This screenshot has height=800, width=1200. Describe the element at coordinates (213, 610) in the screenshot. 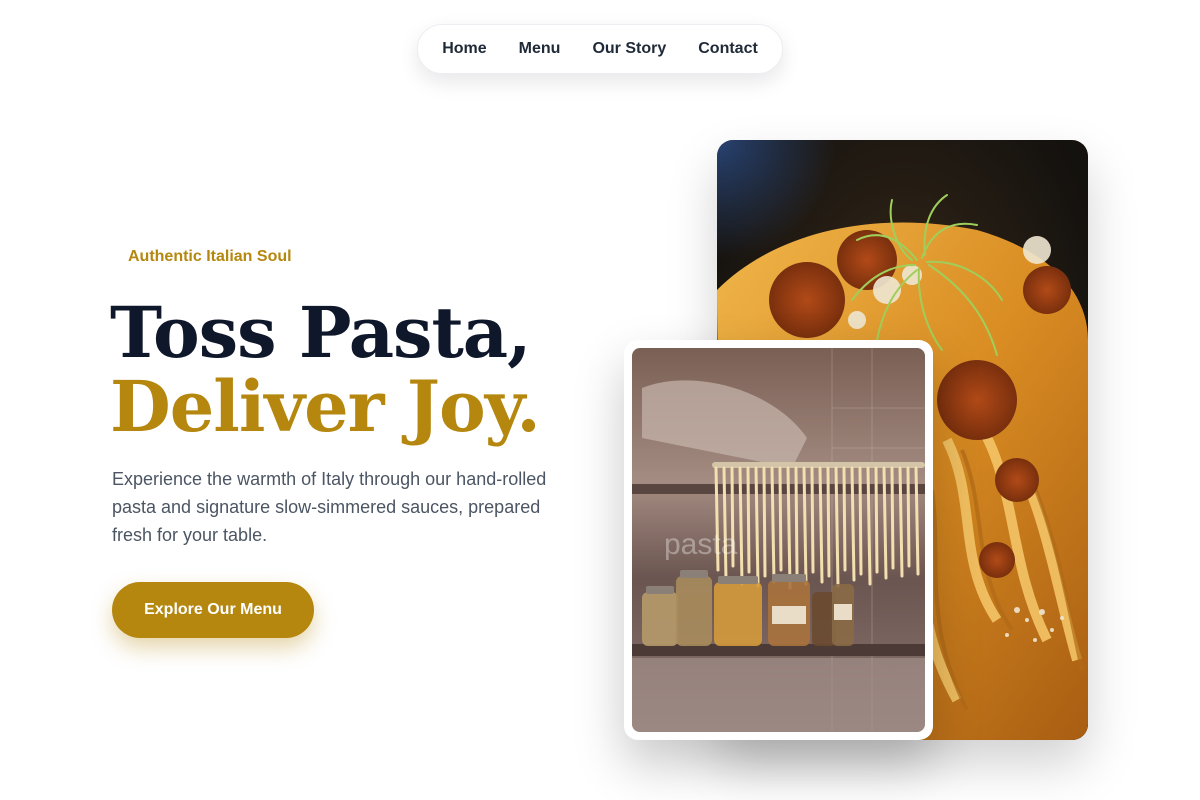

I see `explore-menu-button: Explore Our Menu` at that location.